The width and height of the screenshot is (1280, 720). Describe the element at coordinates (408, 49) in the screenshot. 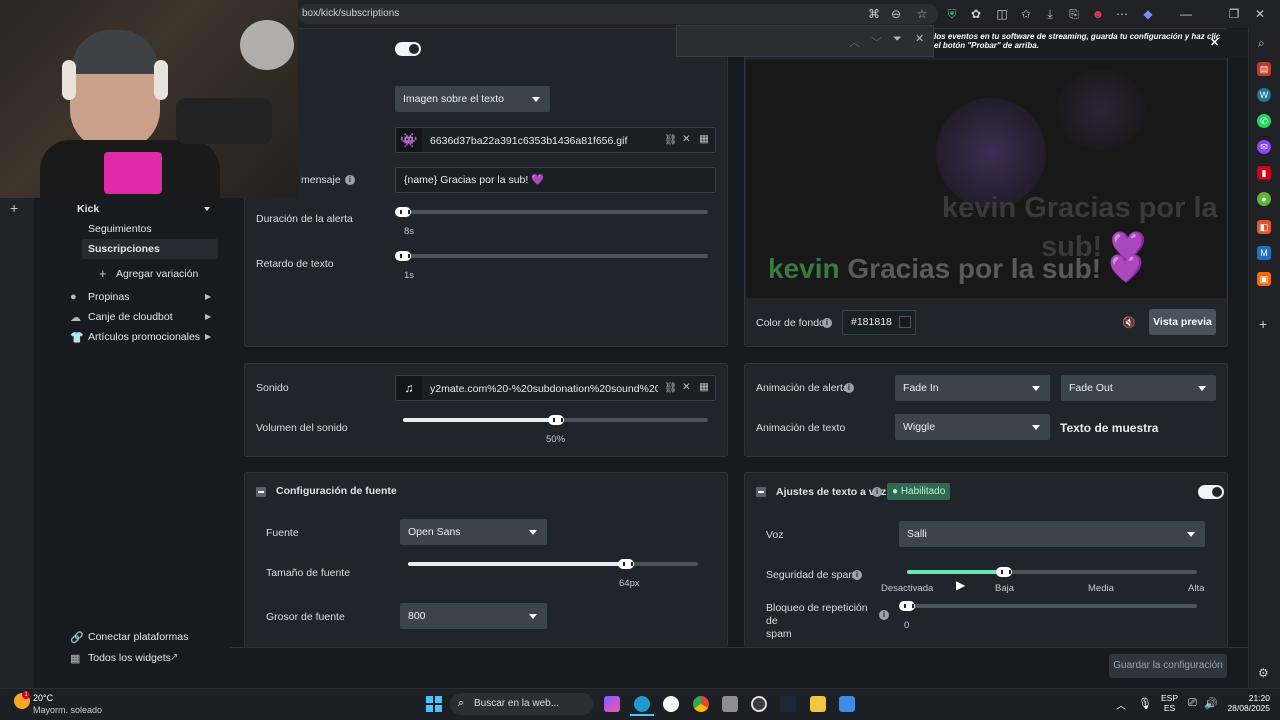

I see `enable-toggle` at that location.